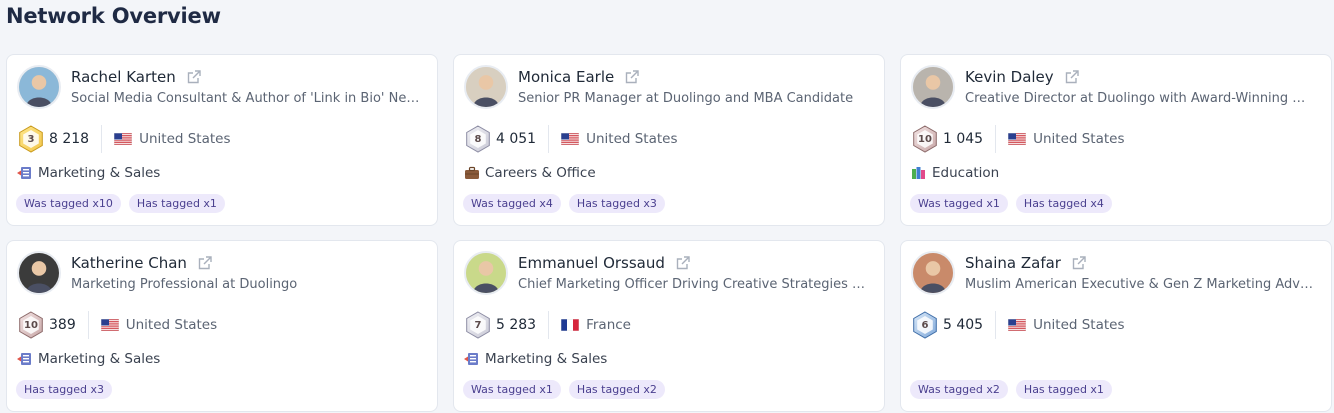 The height and width of the screenshot is (413, 1334). Describe the element at coordinates (68, 203) in the screenshot. I see `tag-pill: Was tagged x10` at that location.